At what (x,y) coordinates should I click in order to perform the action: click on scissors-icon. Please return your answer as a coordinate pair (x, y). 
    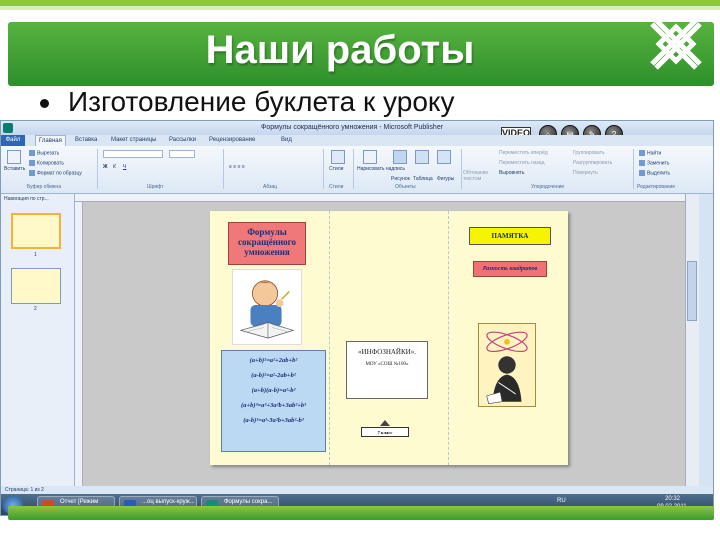
    Looking at the image, I should click on (32, 153).